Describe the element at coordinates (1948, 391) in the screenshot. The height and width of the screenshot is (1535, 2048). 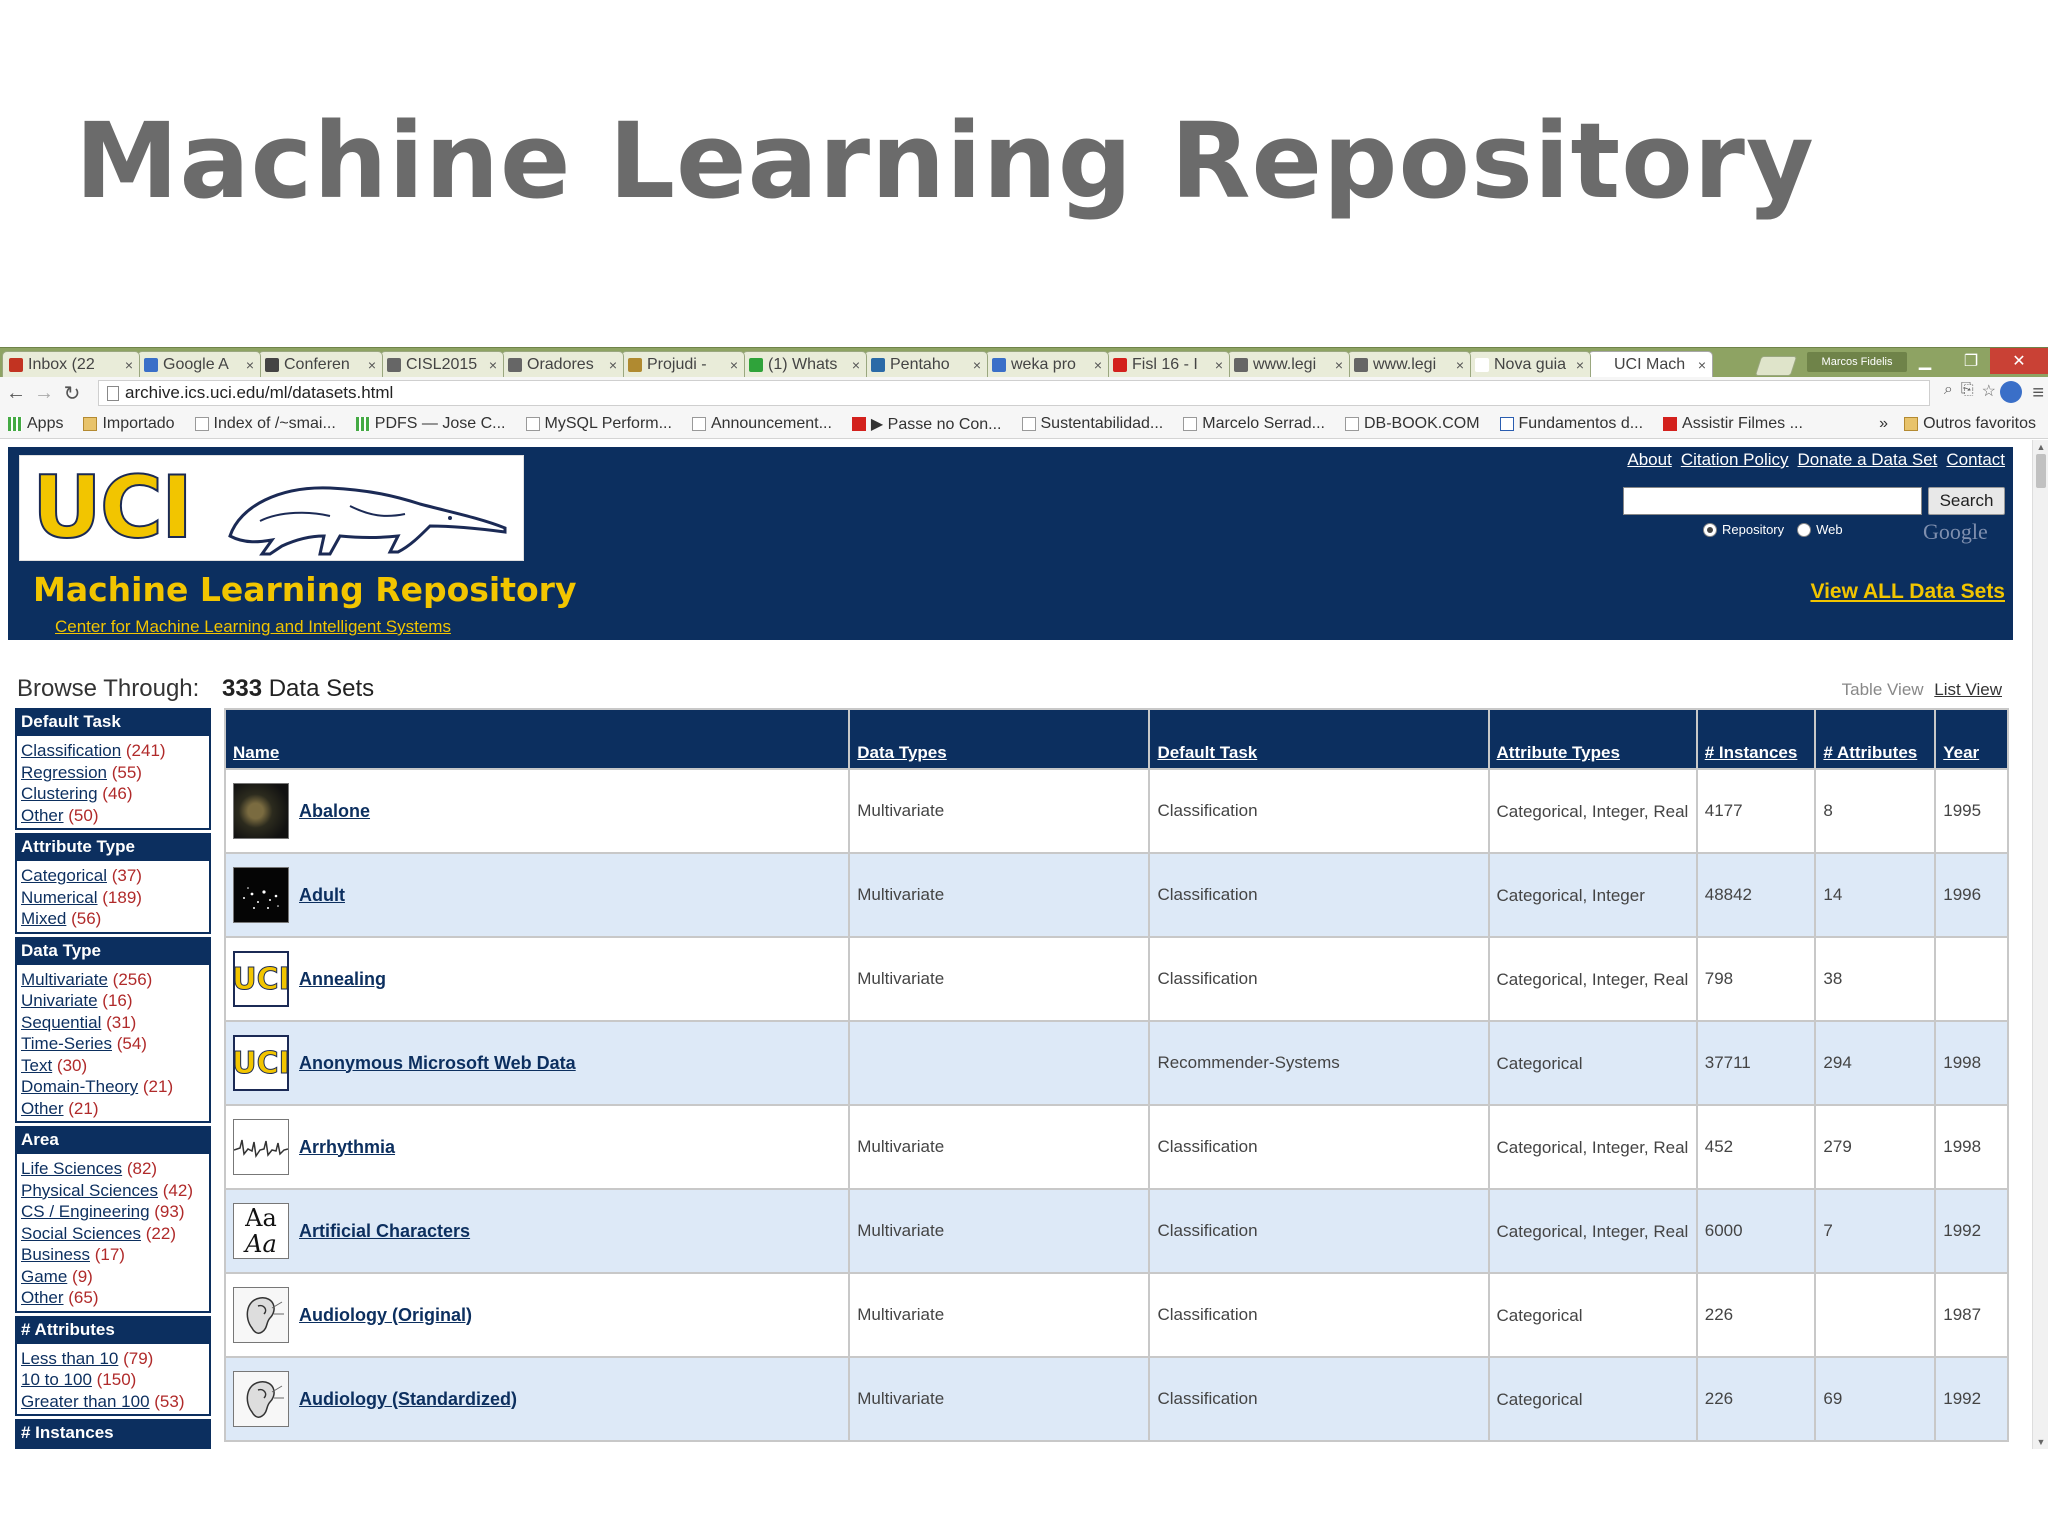
I see `zoom-icon: ⌕` at that location.